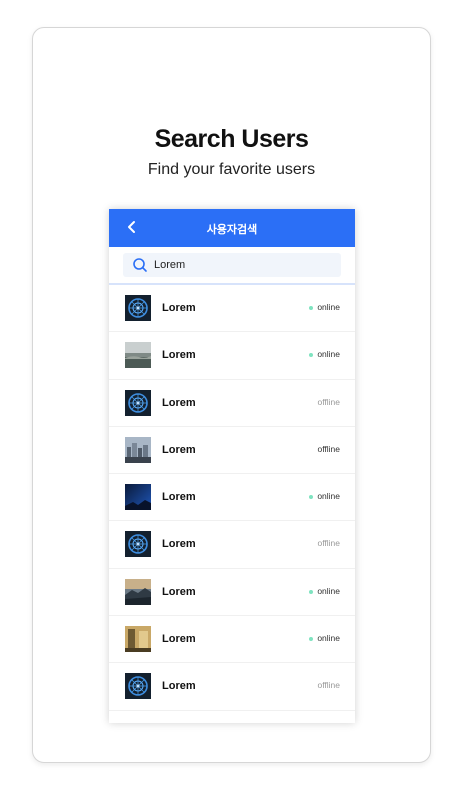  I want to click on top-app-bar: 사용자검색, so click(232, 228).